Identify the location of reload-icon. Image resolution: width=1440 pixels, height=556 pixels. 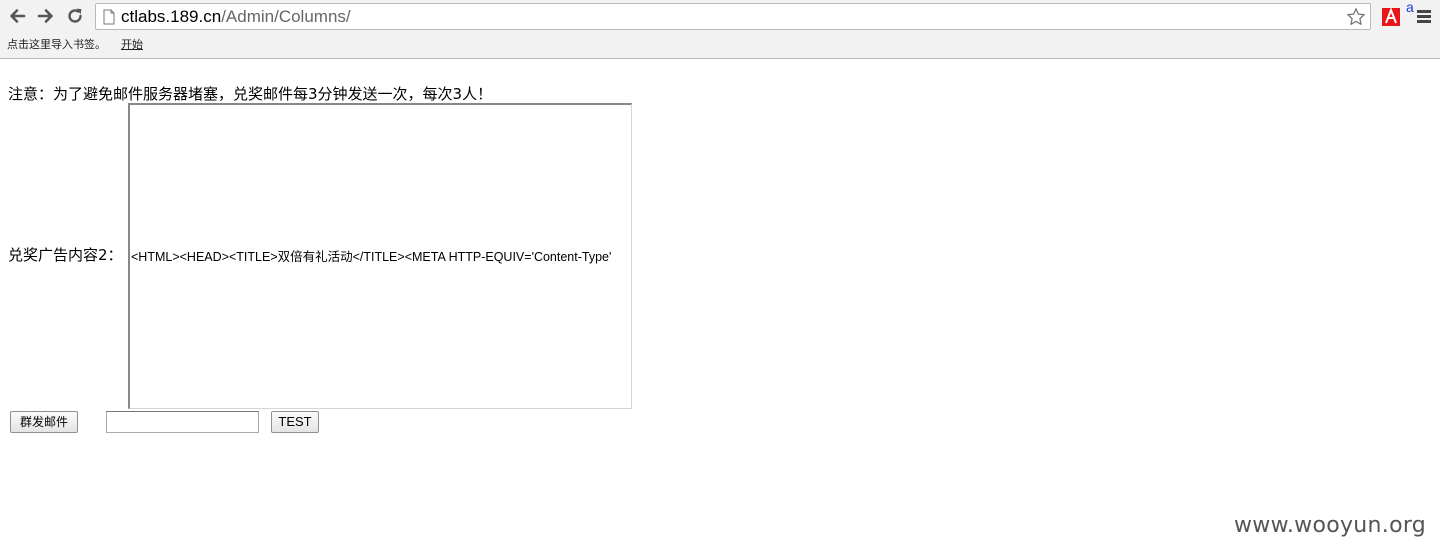
(75, 15).